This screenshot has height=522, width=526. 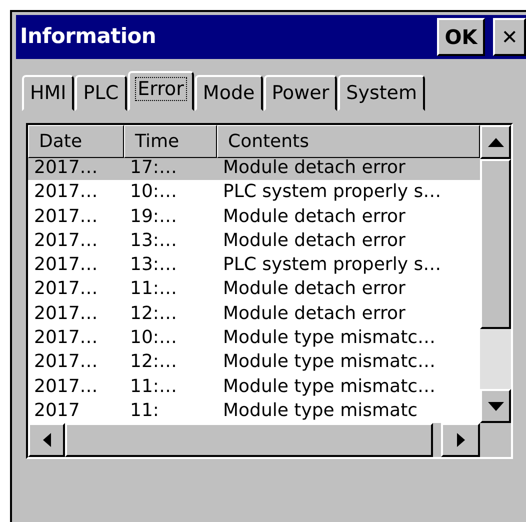 What do you see at coordinates (76, 141) in the screenshot?
I see `column-header: Date` at bounding box center [76, 141].